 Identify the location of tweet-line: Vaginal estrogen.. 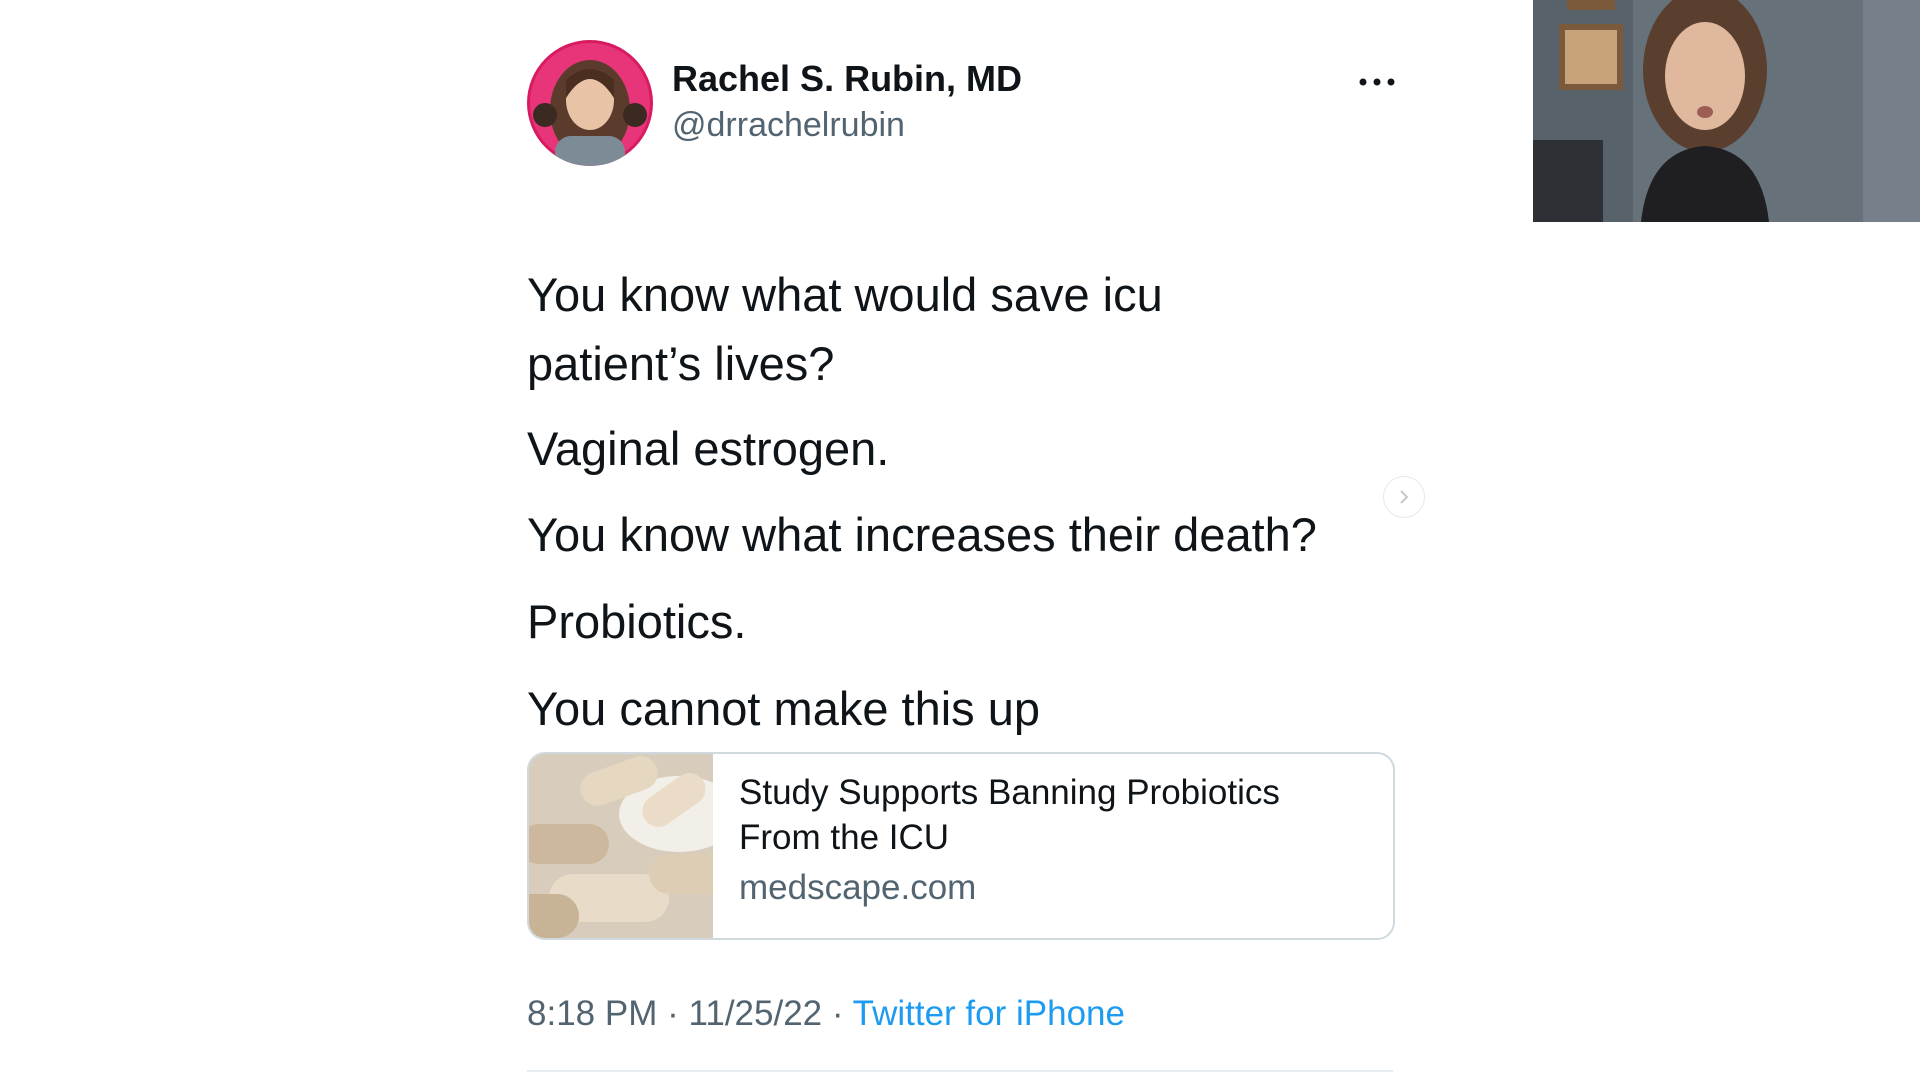
(708, 448).